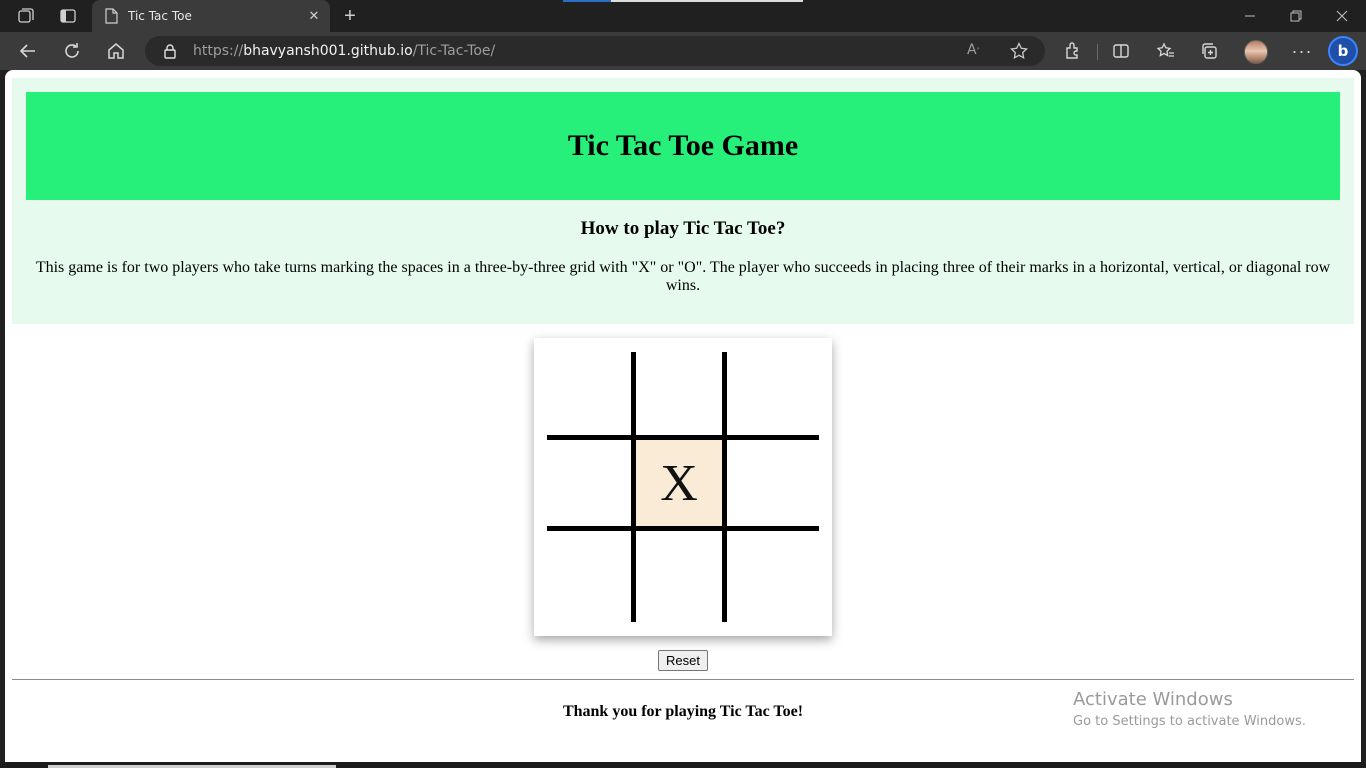 The height and width of the screenshot is (768, 1366). I want to click on lock-icon, so click(170, 51).